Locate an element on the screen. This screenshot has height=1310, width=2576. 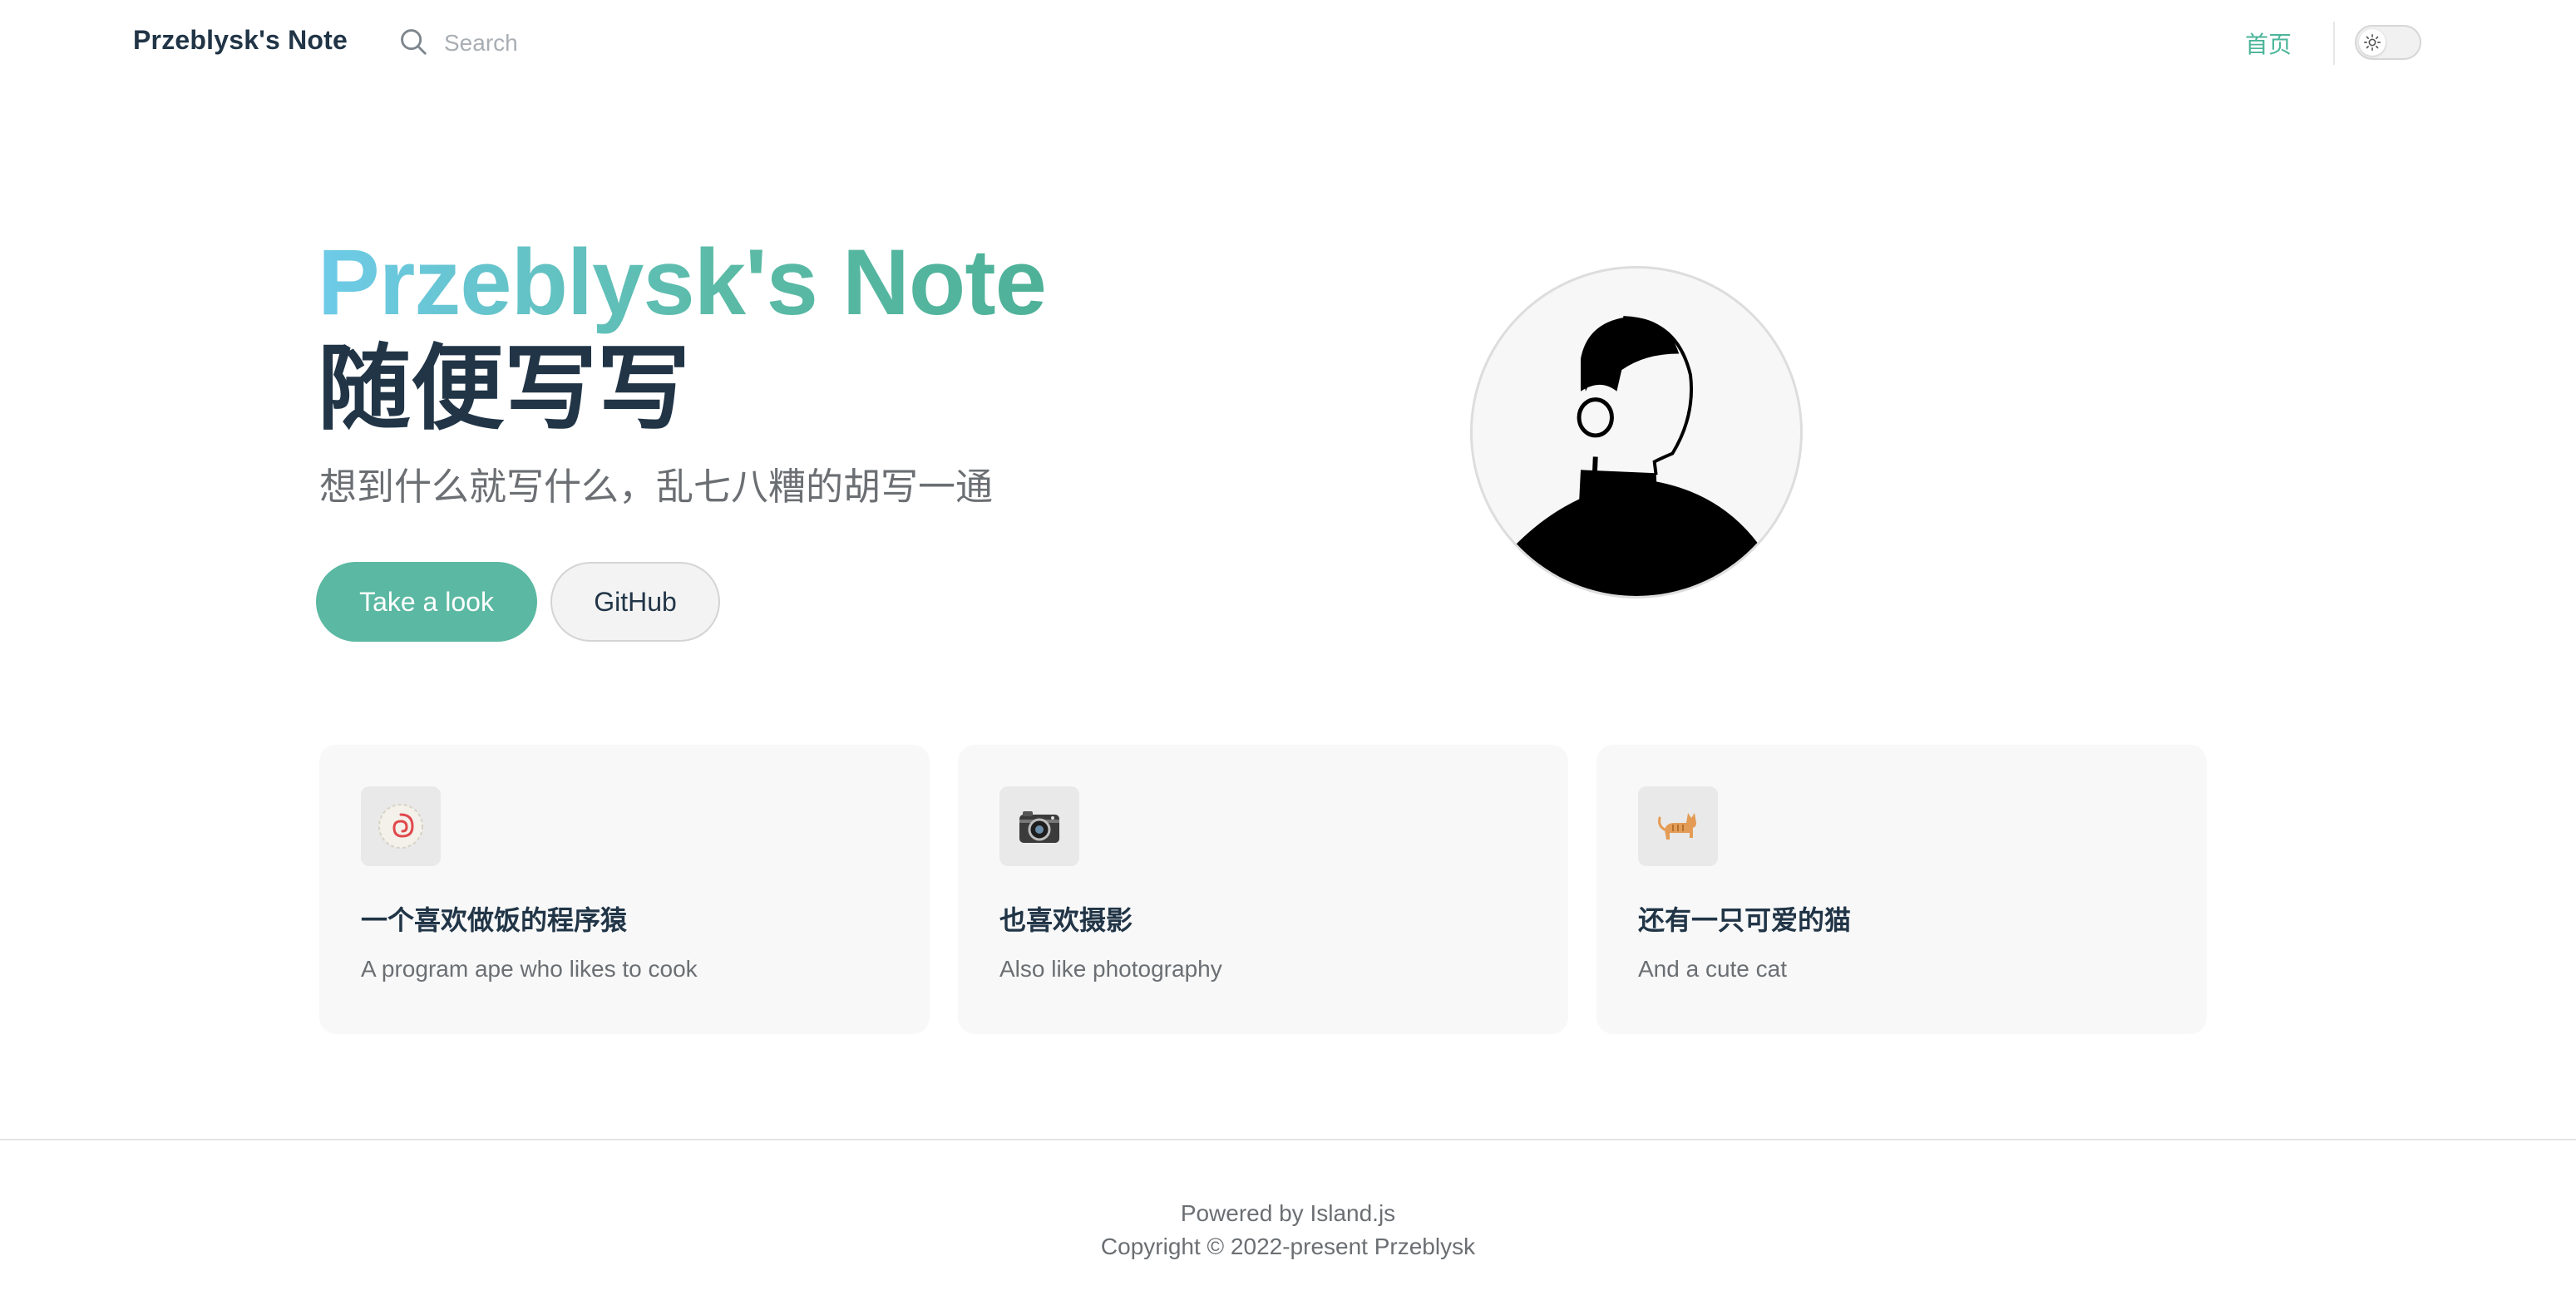
feature-details: Also like photography is located at coordinates (1110, 969).